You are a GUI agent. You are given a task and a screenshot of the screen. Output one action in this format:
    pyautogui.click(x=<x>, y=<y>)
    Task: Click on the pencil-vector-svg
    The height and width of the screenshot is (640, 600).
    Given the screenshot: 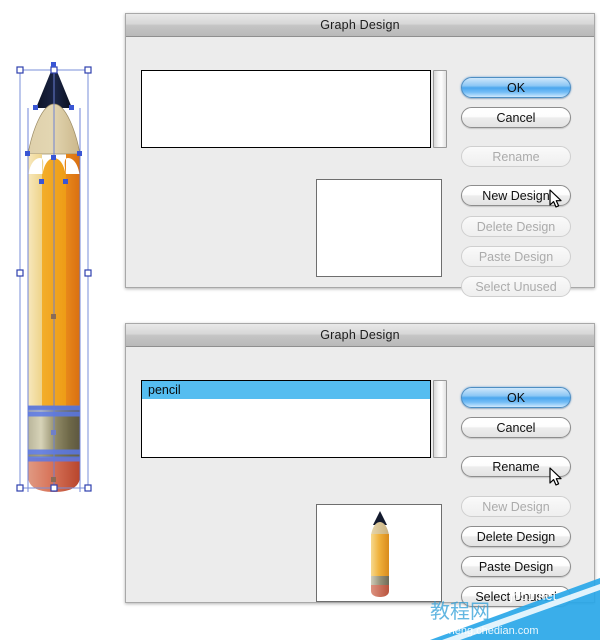 What is the action you would take?
    pyautogui.click(x=54, y=277)
    